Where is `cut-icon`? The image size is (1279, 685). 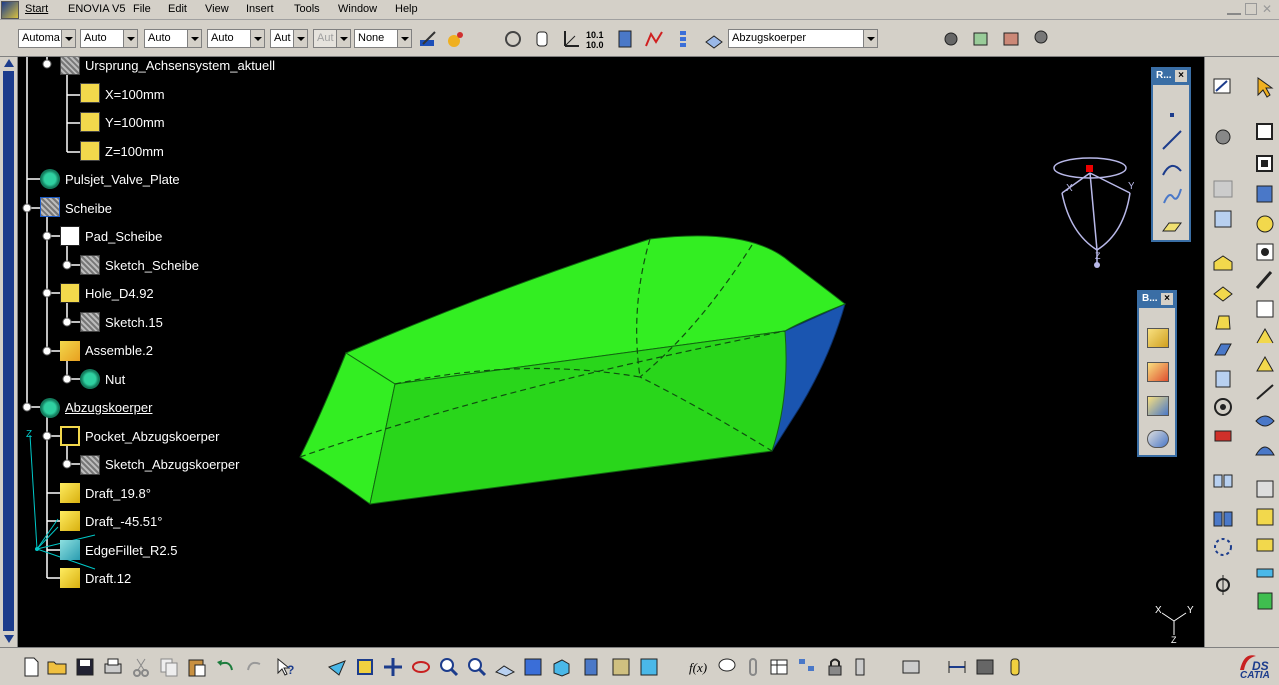 cut-icon is located at coordinates (141, 667).